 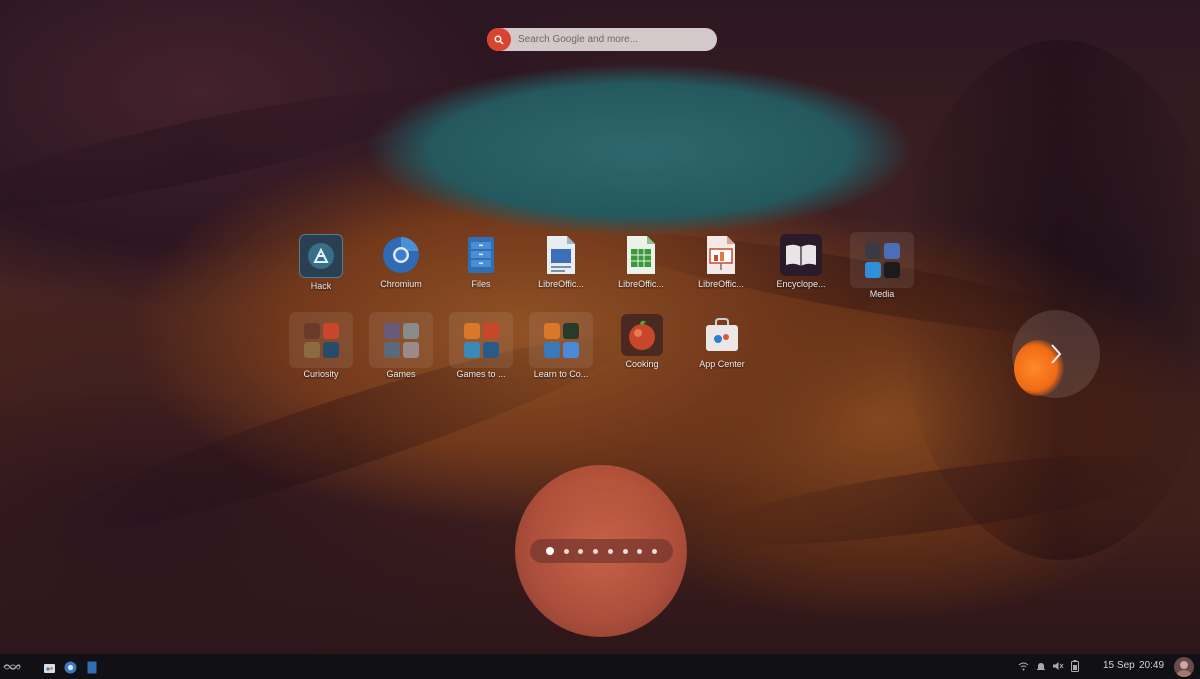 I want to click on cooking-icon, so click(x=642, y=335).